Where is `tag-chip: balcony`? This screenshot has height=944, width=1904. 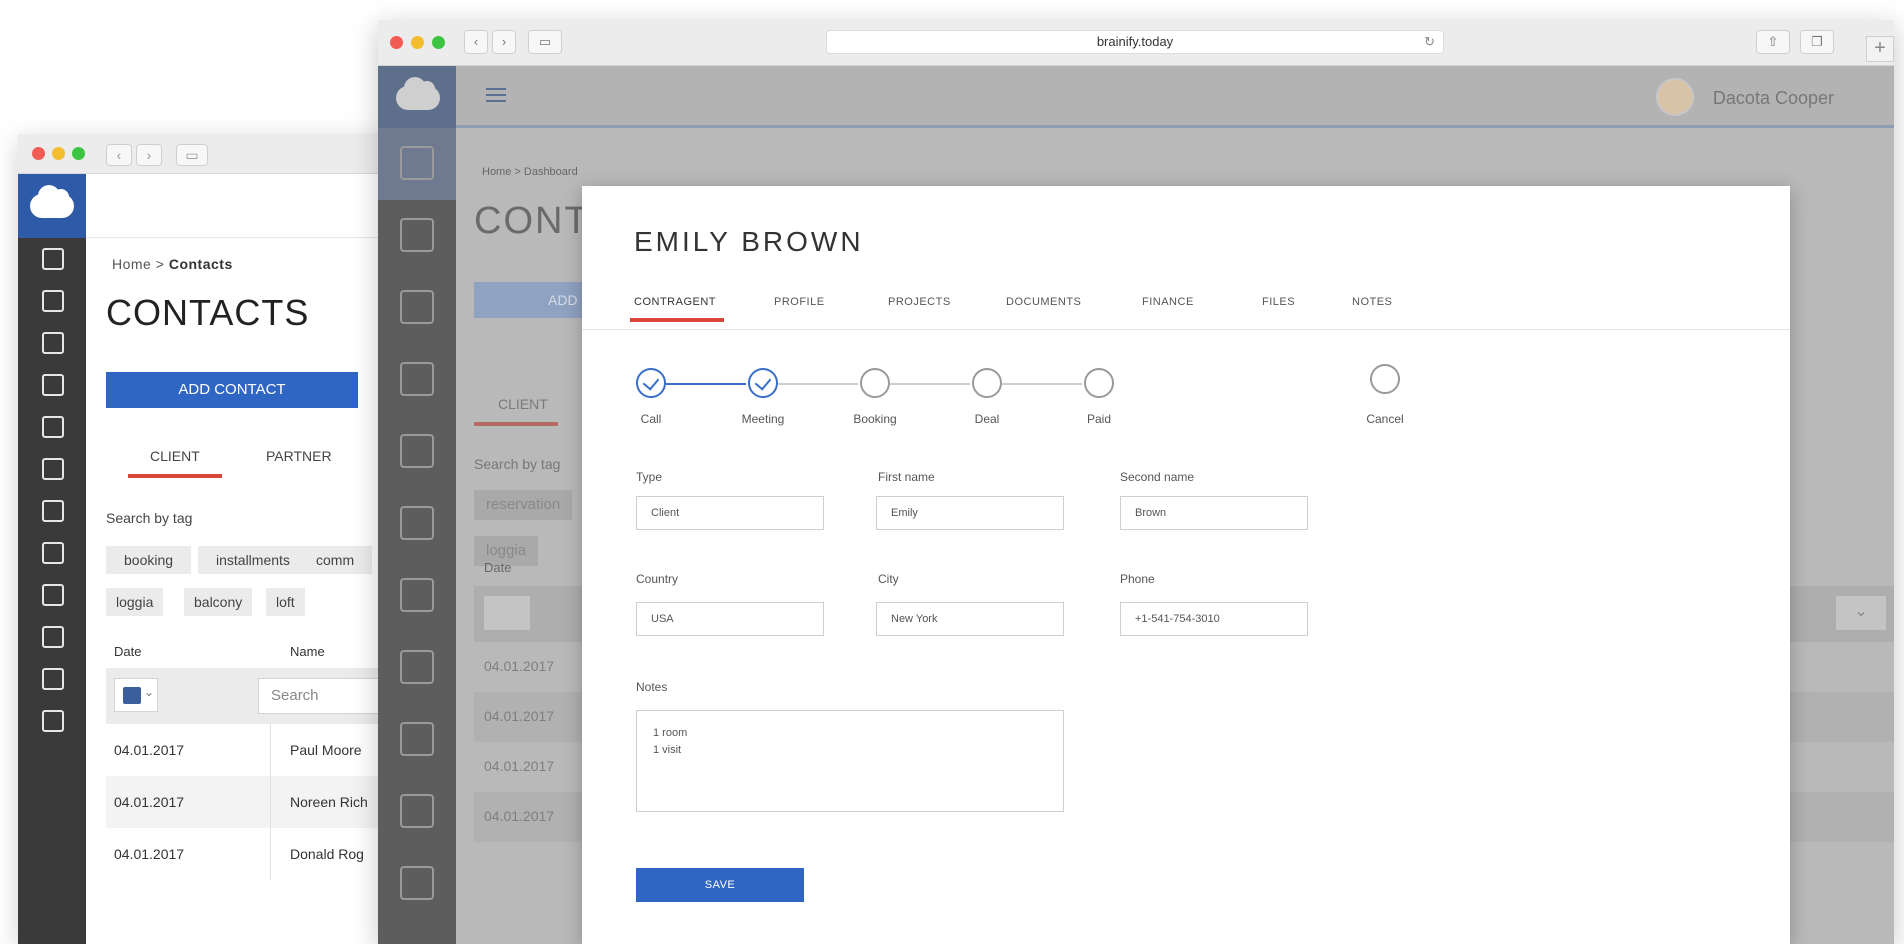 tag-chip: balcony is located at coordinates (218, 602).